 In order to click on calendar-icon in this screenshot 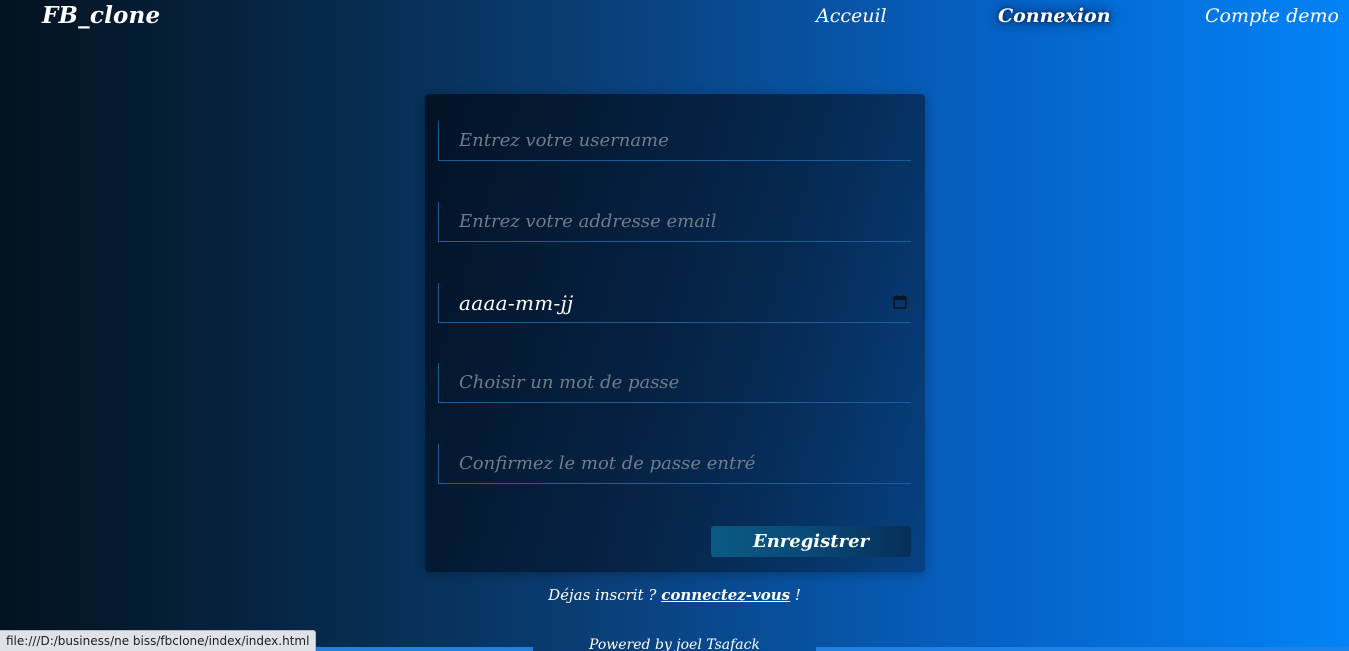, I will do `click(900, 301)`.